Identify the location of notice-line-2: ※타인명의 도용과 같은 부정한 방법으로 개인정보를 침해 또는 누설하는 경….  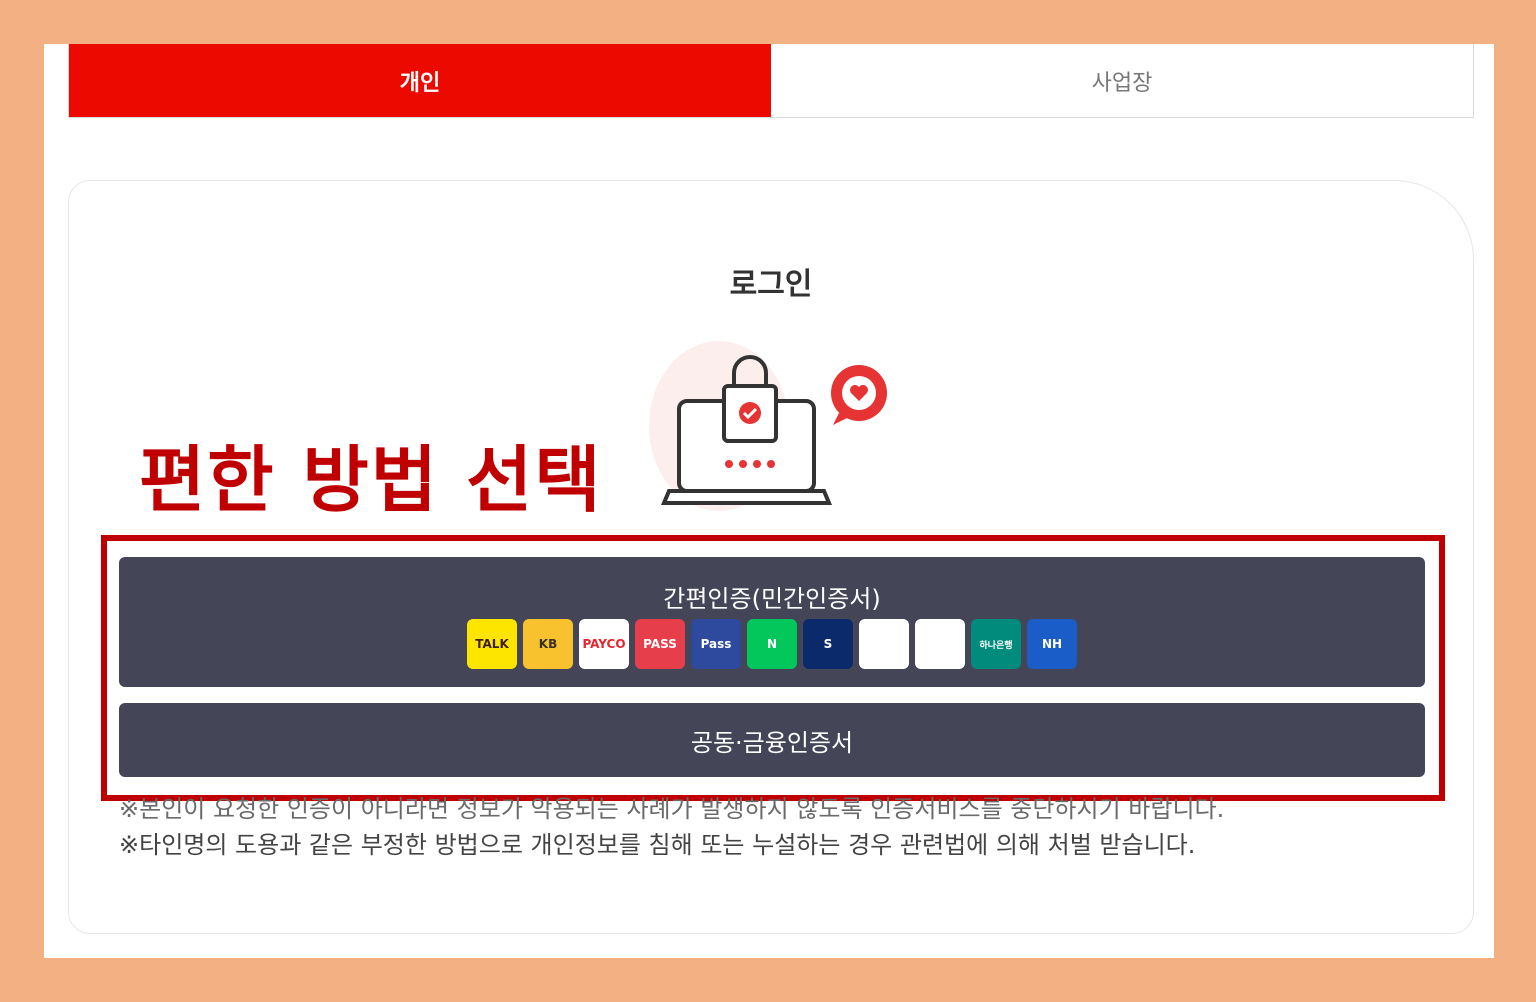
(657, 845).